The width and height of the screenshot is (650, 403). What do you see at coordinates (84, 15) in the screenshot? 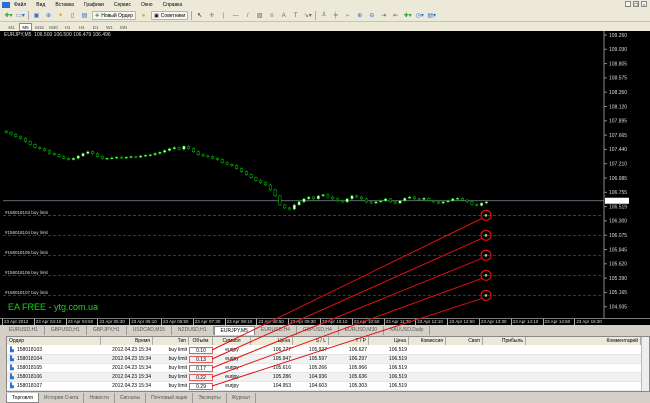
I see `tester-icon: ▤` at bounding box center [84, 15].